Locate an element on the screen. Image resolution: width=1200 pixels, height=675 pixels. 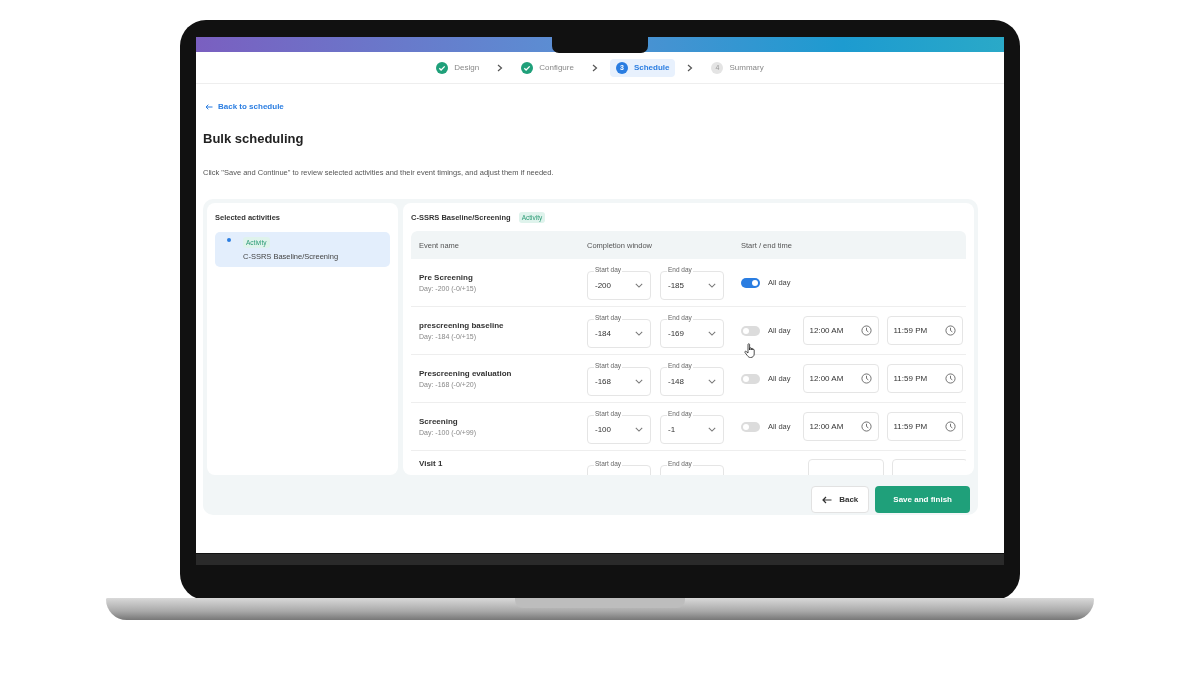
page-title: Bulk scheduling is located at coordinates (254, 138).